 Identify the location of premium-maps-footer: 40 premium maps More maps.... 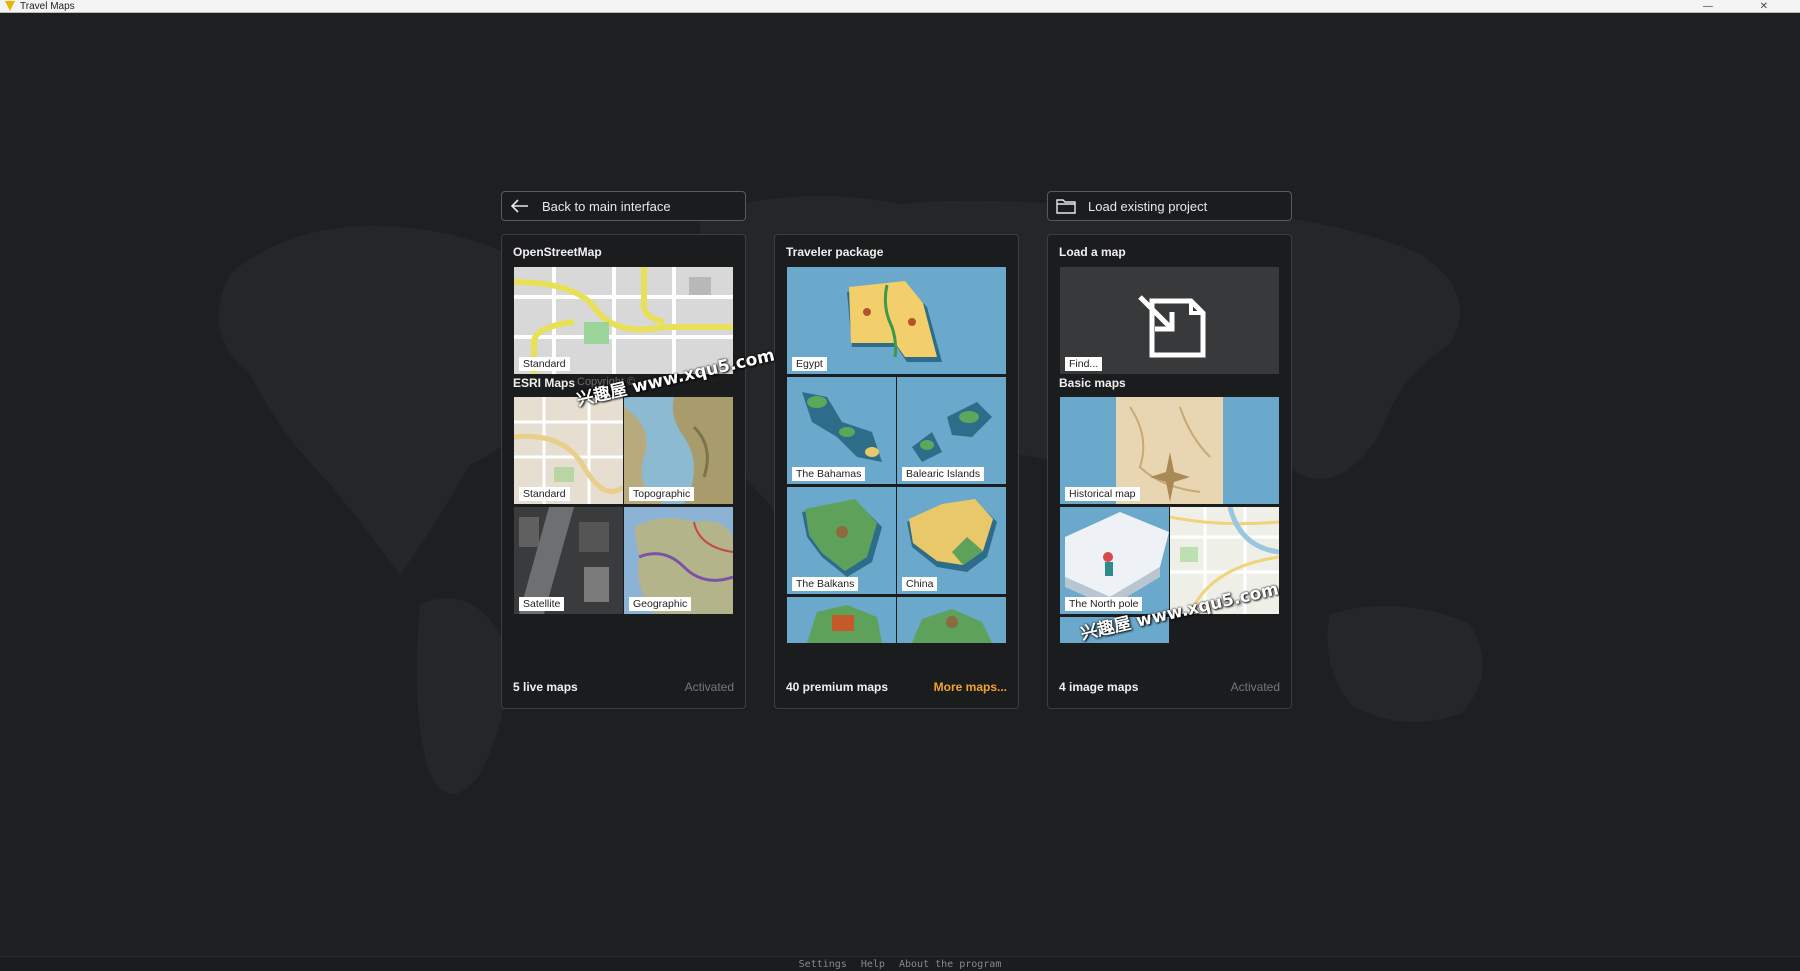
(896, 687).